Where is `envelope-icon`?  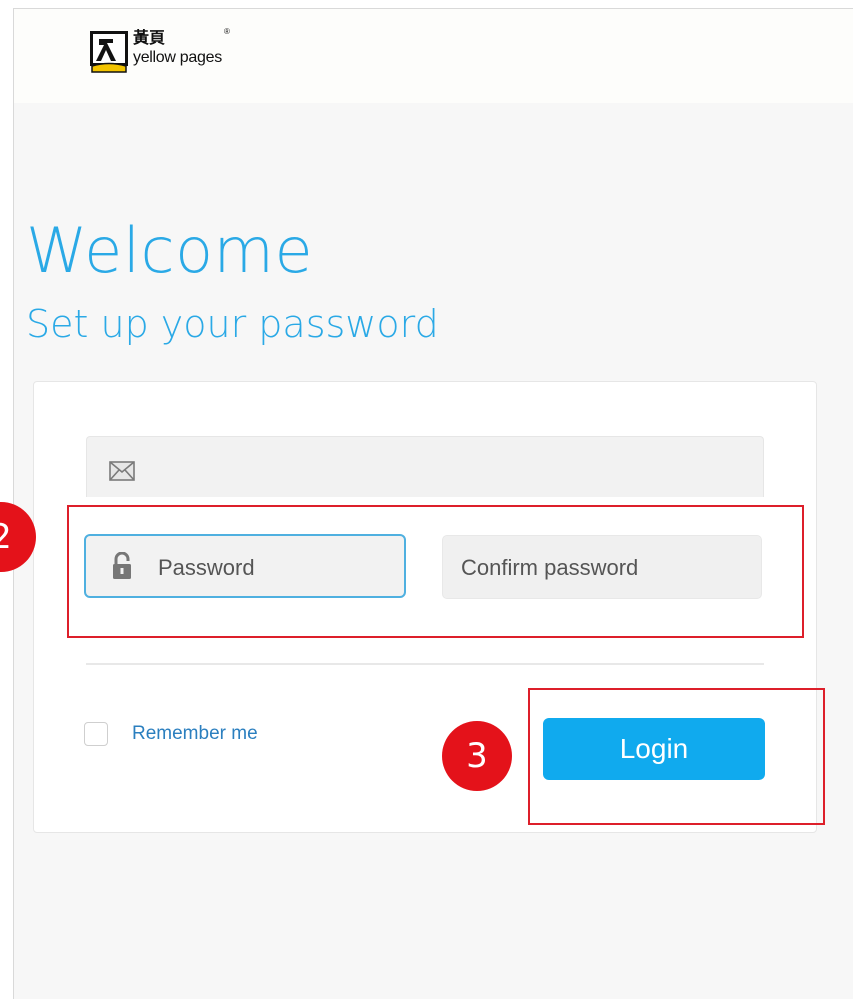 envelope-icon is located at coordinates (122, 471).